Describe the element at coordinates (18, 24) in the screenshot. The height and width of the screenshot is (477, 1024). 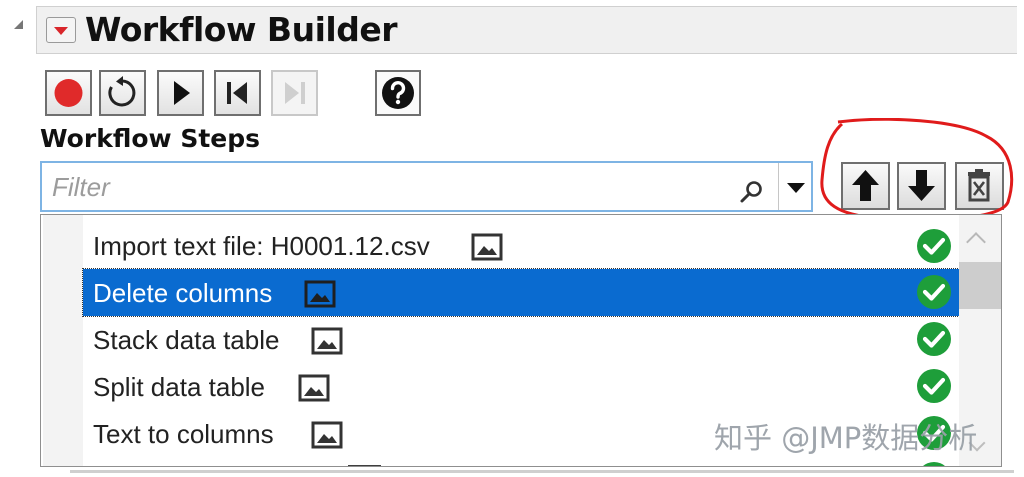
I see `outline-collapse-icon` at that location.